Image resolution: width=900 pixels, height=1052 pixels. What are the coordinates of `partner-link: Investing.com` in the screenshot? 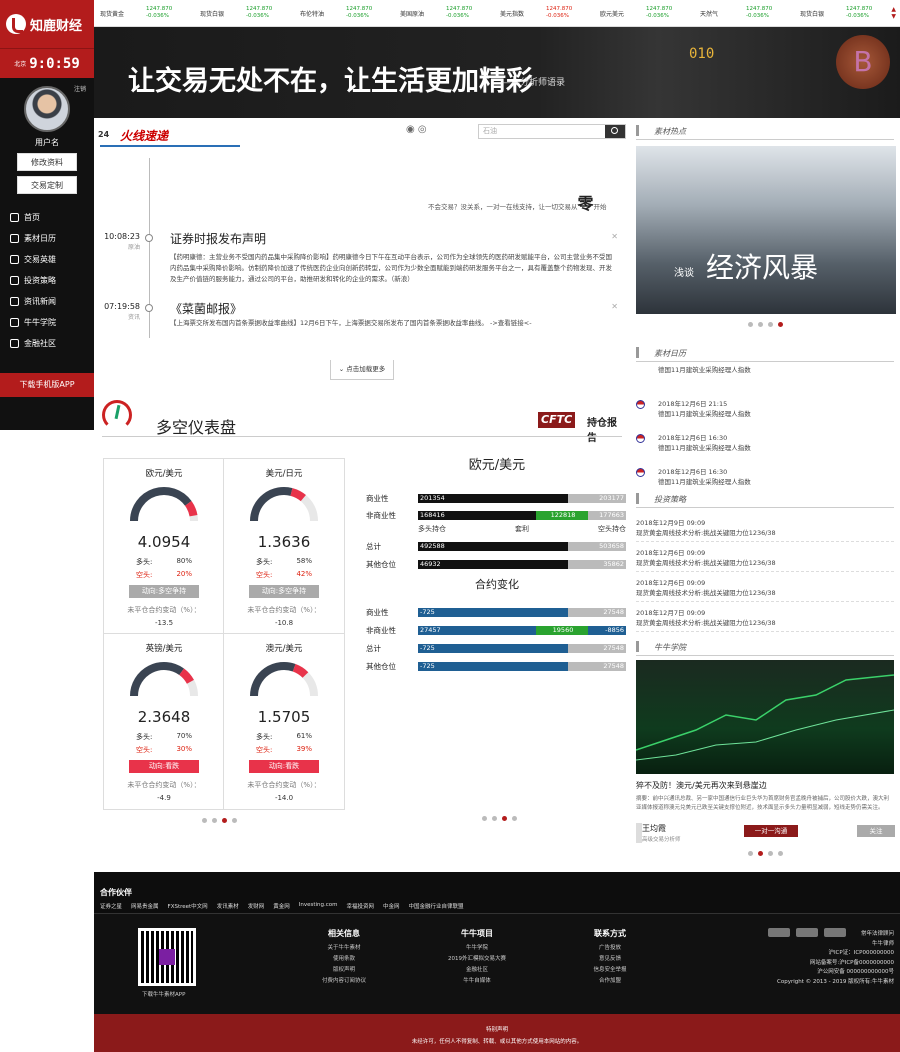 It's located at (318, 906).